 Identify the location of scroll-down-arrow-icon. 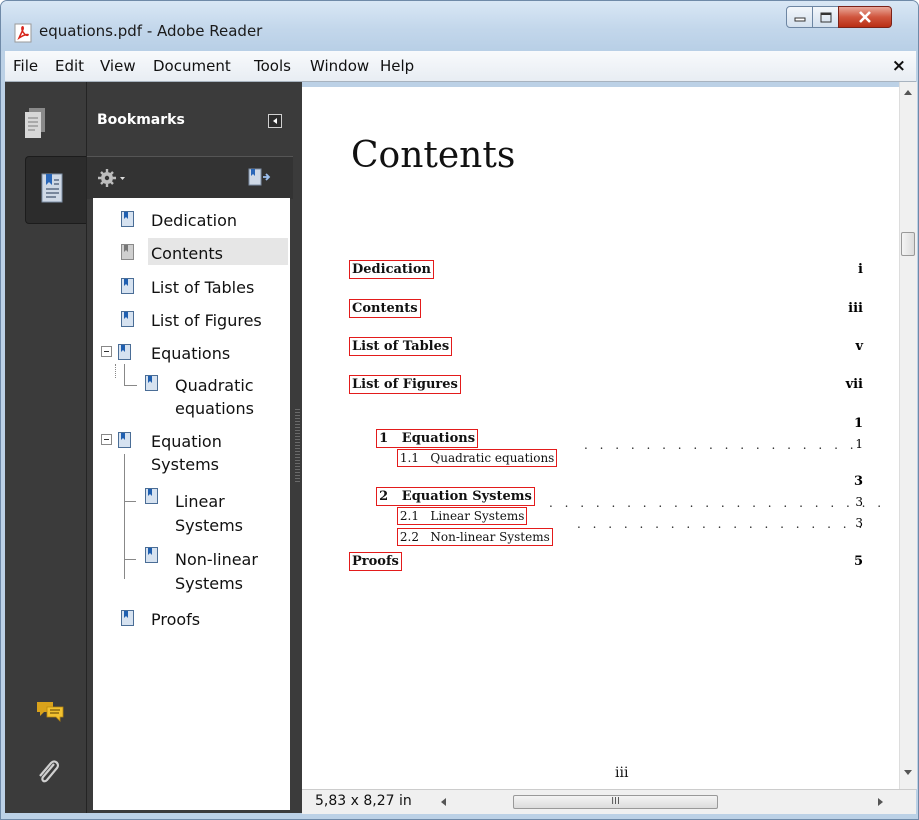
(908, 772).